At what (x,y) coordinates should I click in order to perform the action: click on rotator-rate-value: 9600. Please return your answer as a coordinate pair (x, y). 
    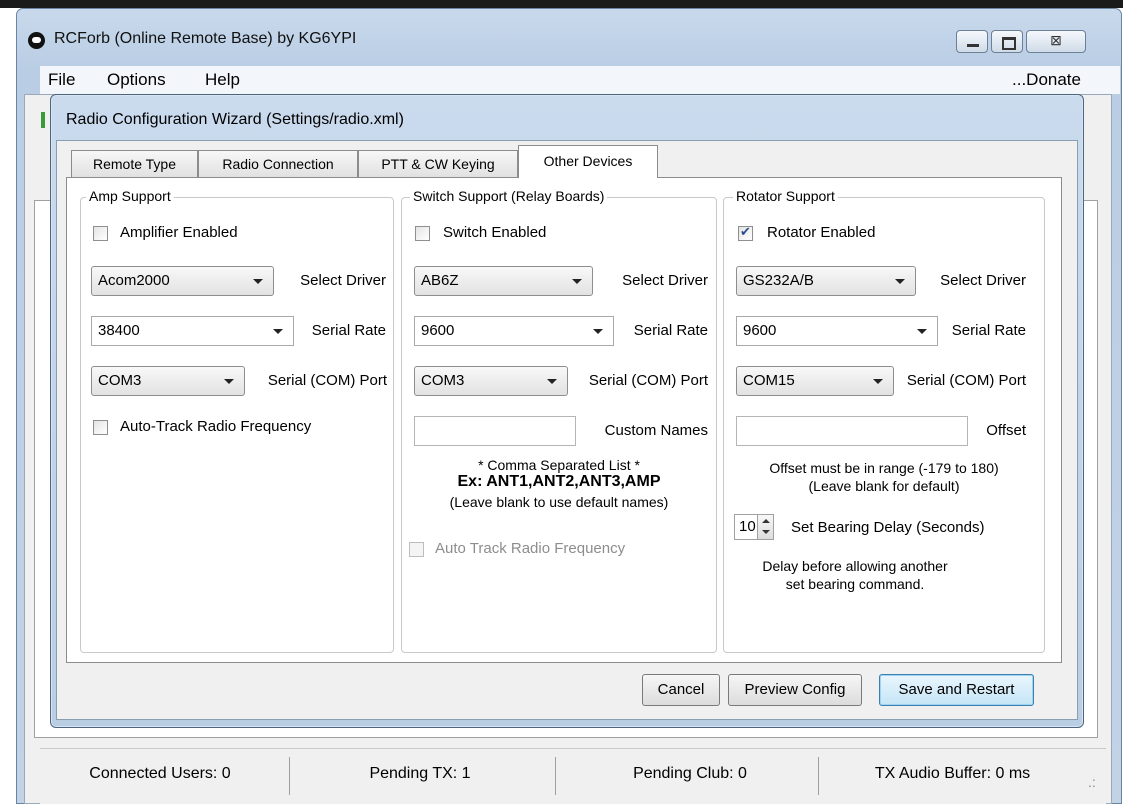
    Looking at the image, I should click on (760, 330).